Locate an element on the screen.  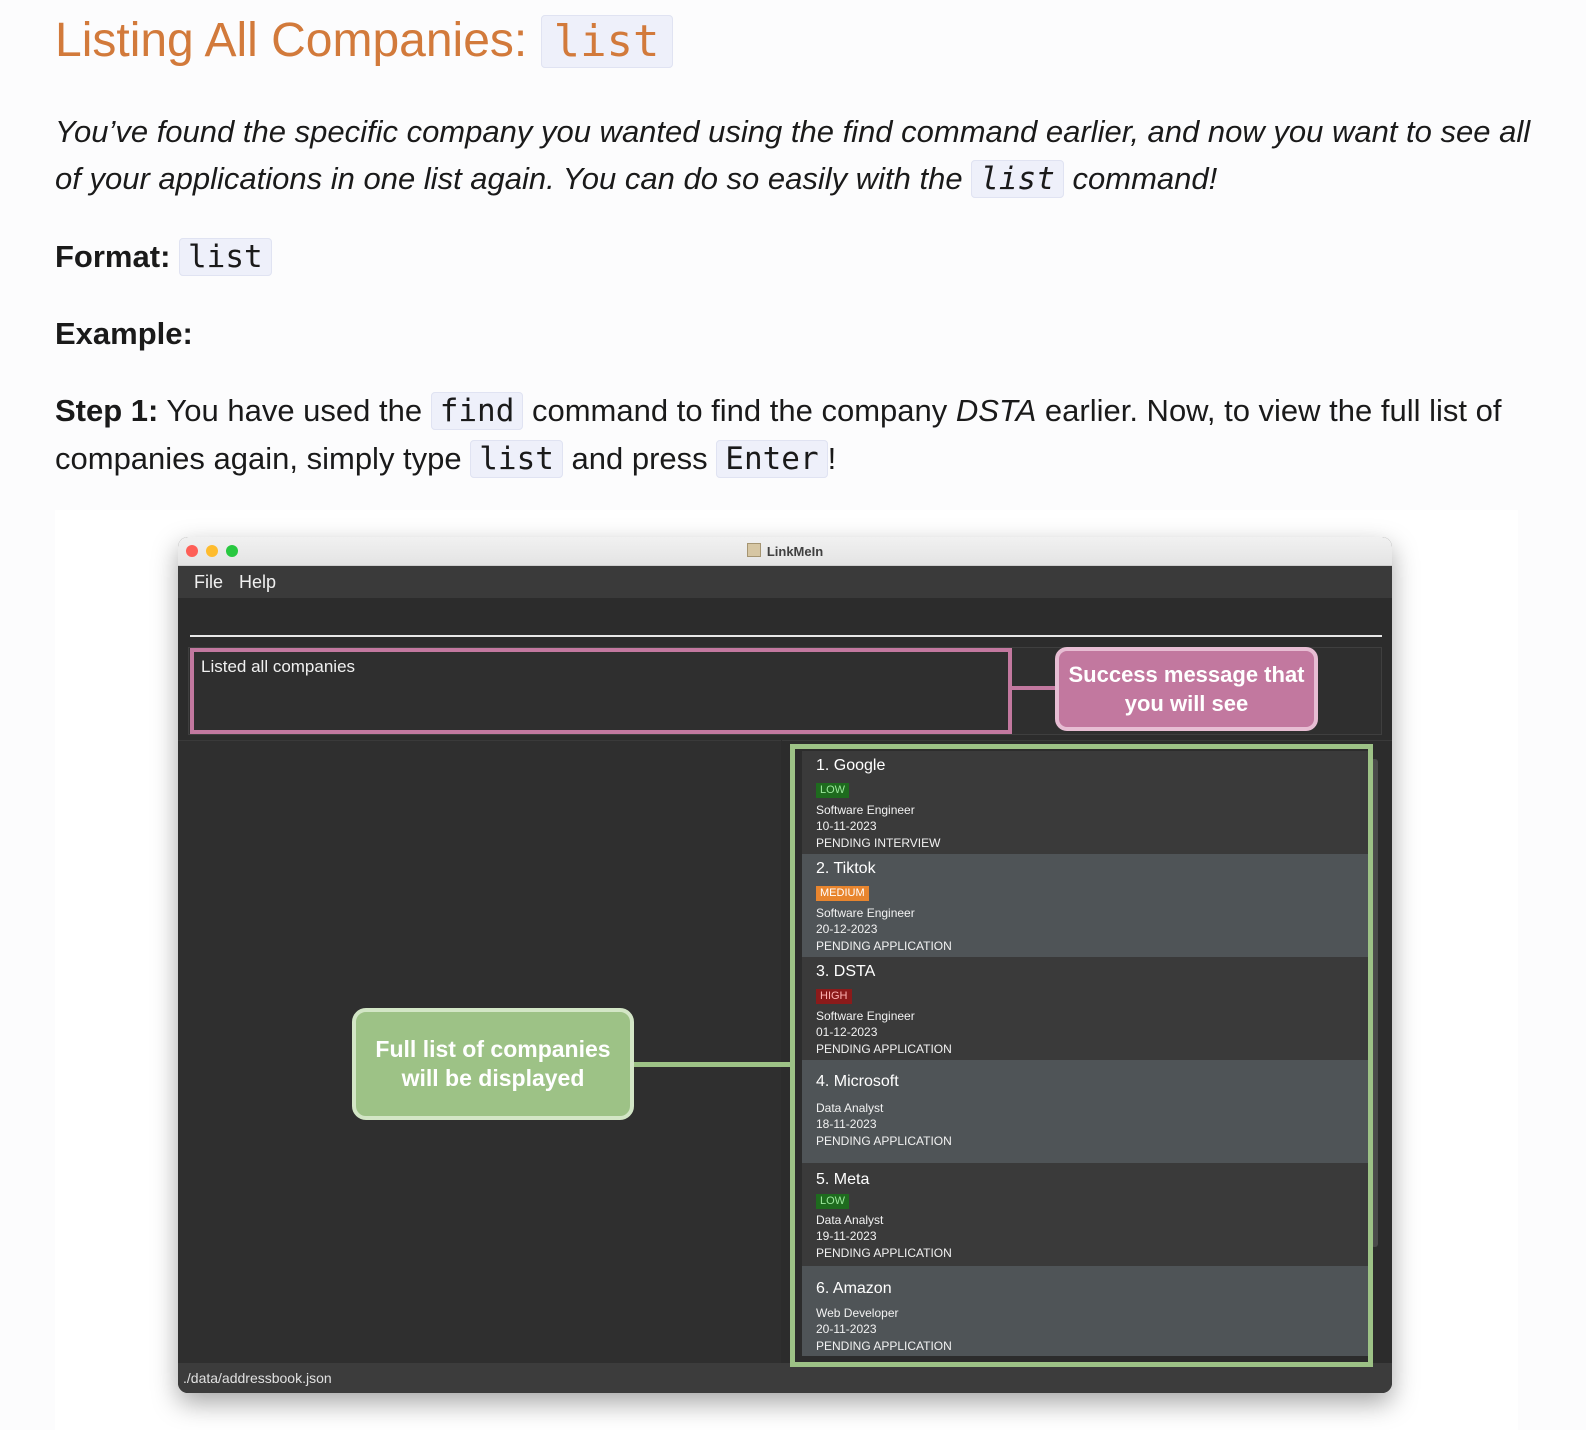
step-1-text-4: and press is located at coordinates (639, 458).